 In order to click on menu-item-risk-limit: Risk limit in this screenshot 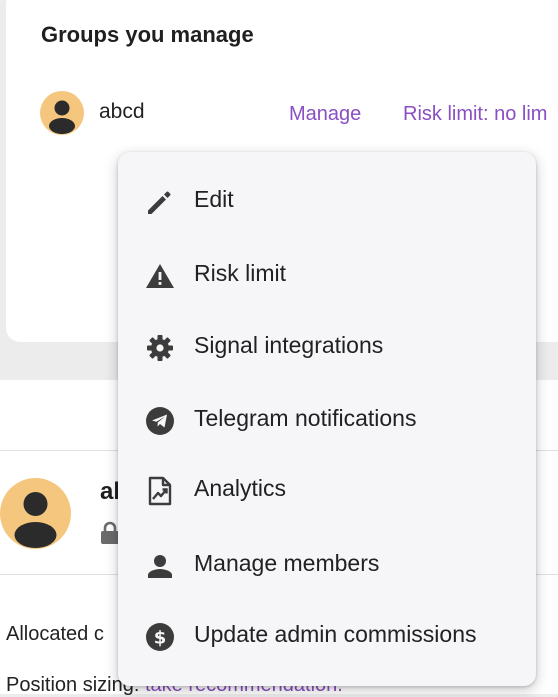, I will do `click(327, 274)`.